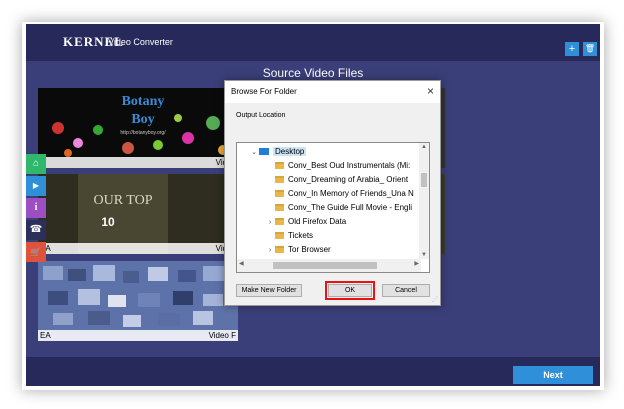 This screenshot has height=409, width=624. What do you see at coordinates (45, 335) in the screenshot?
I see `caption-left: EA` at bounding box center [45, 335].